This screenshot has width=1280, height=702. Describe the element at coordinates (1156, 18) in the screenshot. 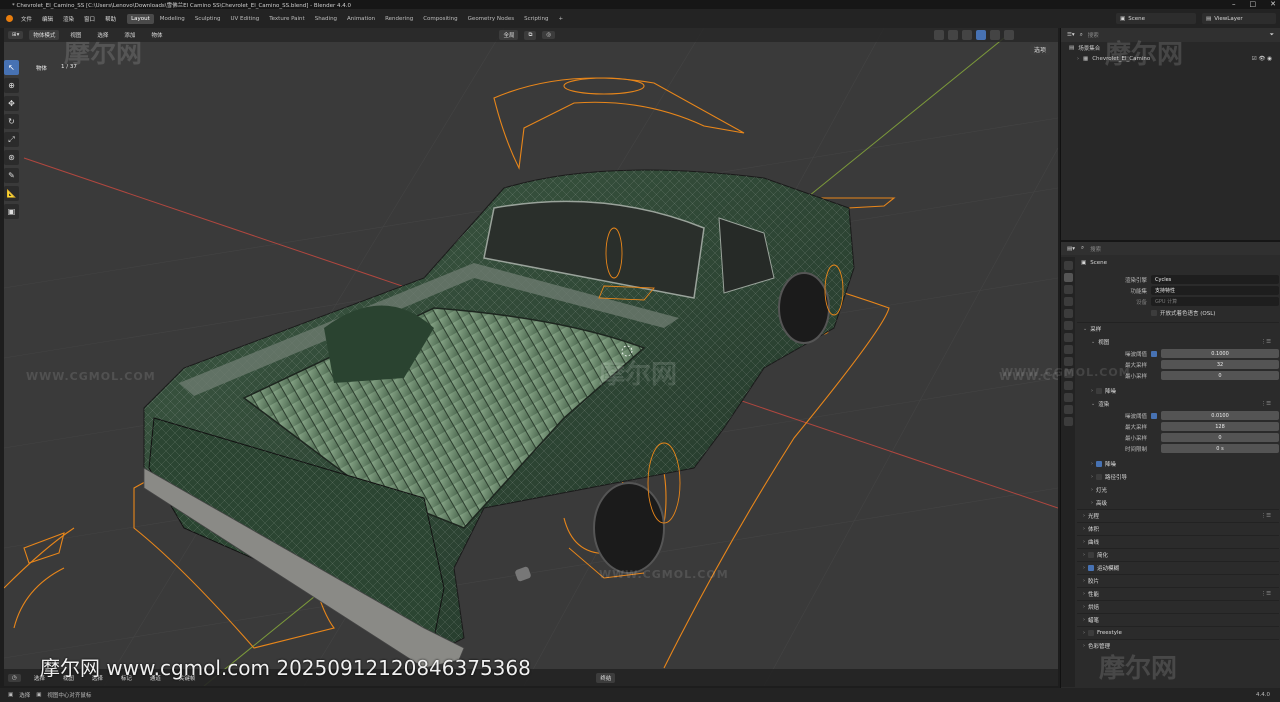

I see `scene-selector: ▣ Scene` at that location.